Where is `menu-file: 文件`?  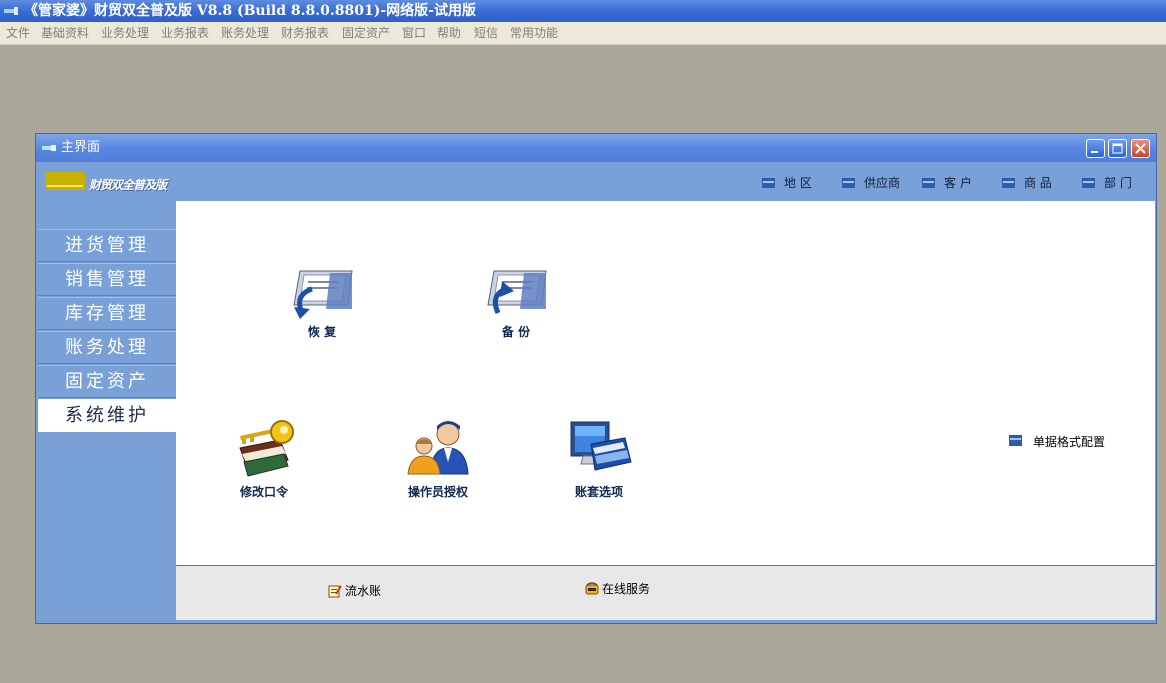 menu-file: 文件 is located at coordinates (18, 33).